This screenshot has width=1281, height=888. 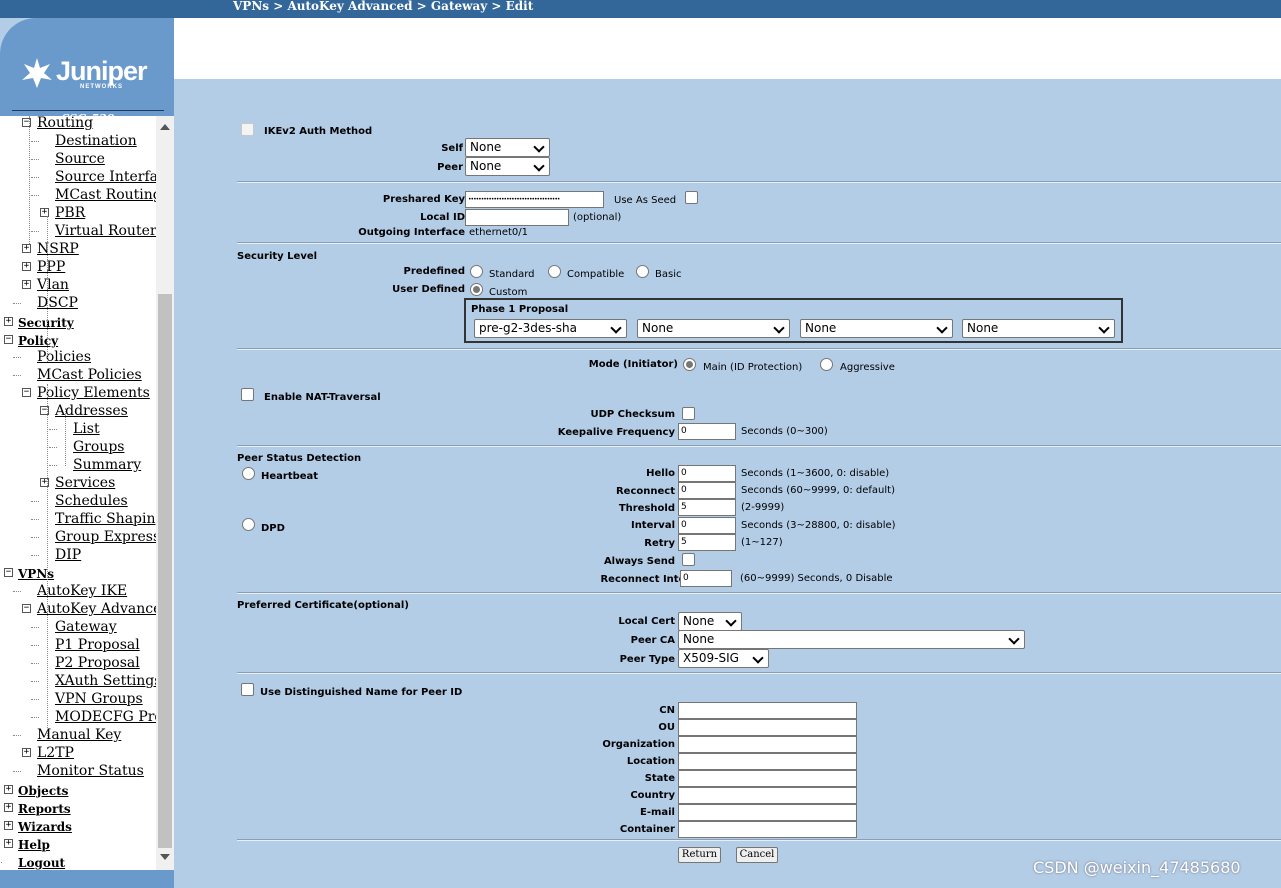 I want to click on nav-item-destination: Destination, so click(x=96, y=141).